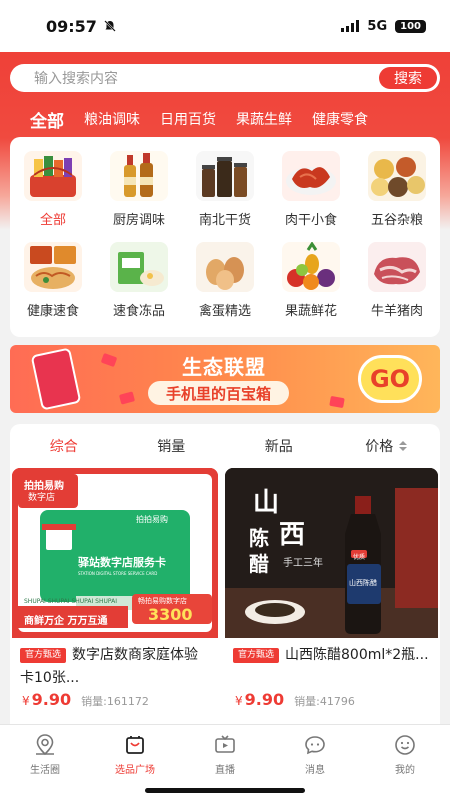 The image size is (450, 800). What do you see at coordinates (139, 267) in the screenshot?
I see `frozen-food-icon` at bounding box center [139, 267].